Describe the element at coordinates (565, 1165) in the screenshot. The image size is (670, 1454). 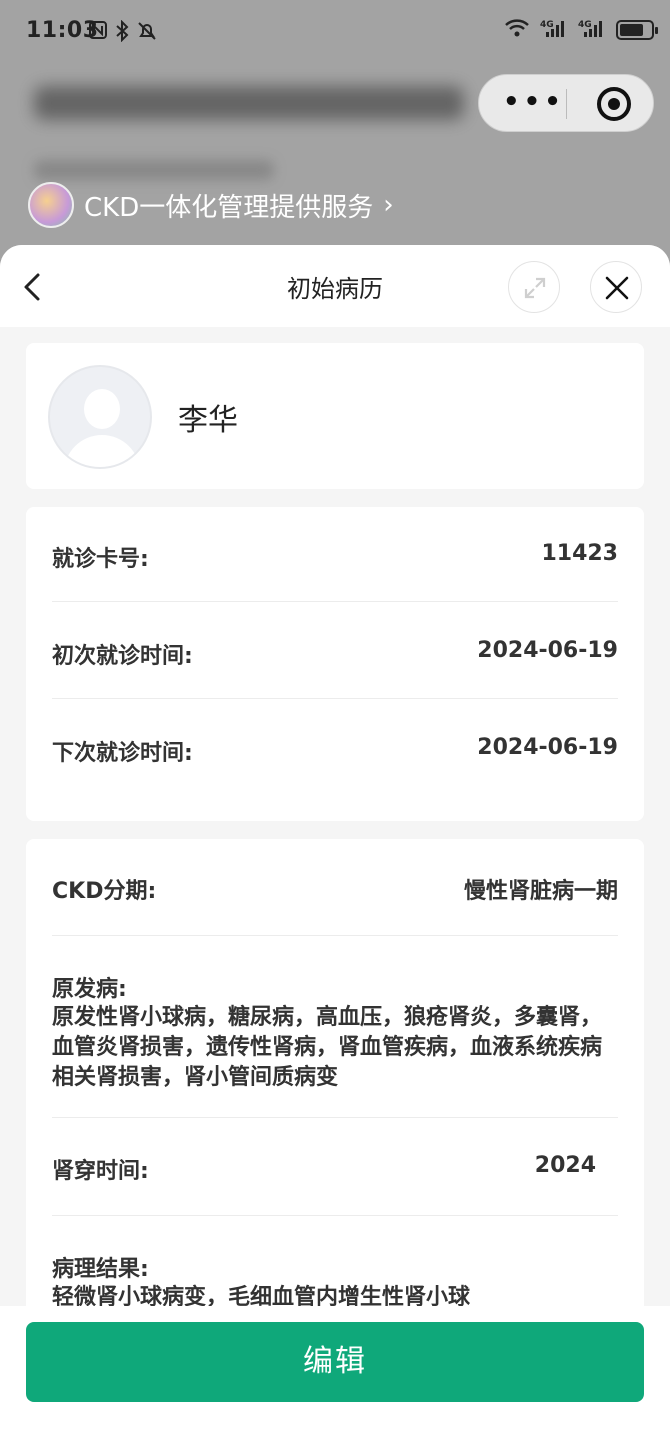
I see `biopsy-time-value: 2024` at that location.